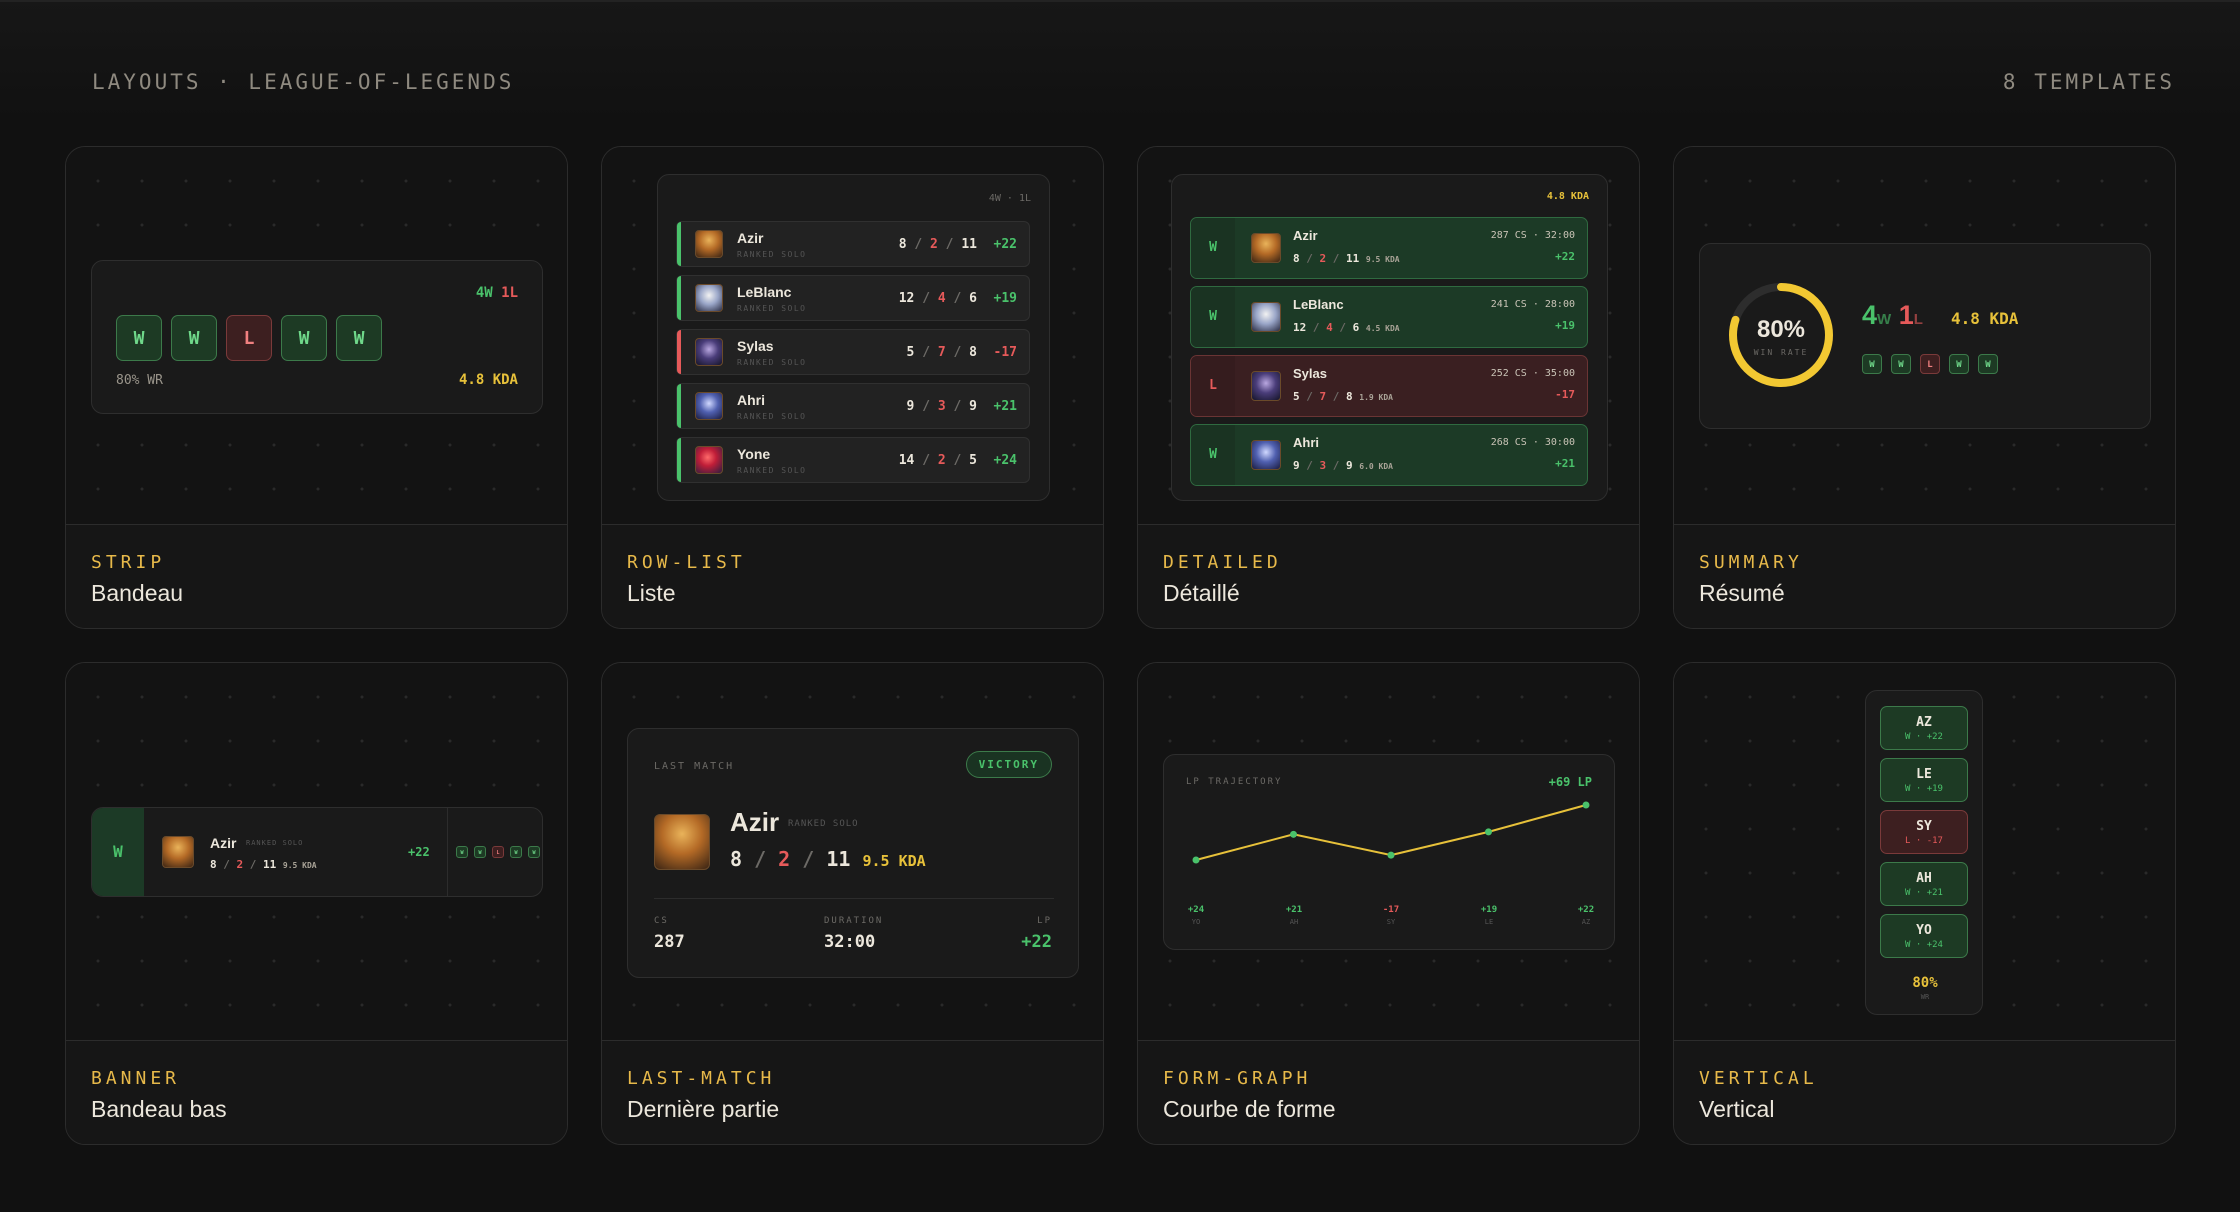  I want to click on record: 4W · 1L, so click(1009, 198).